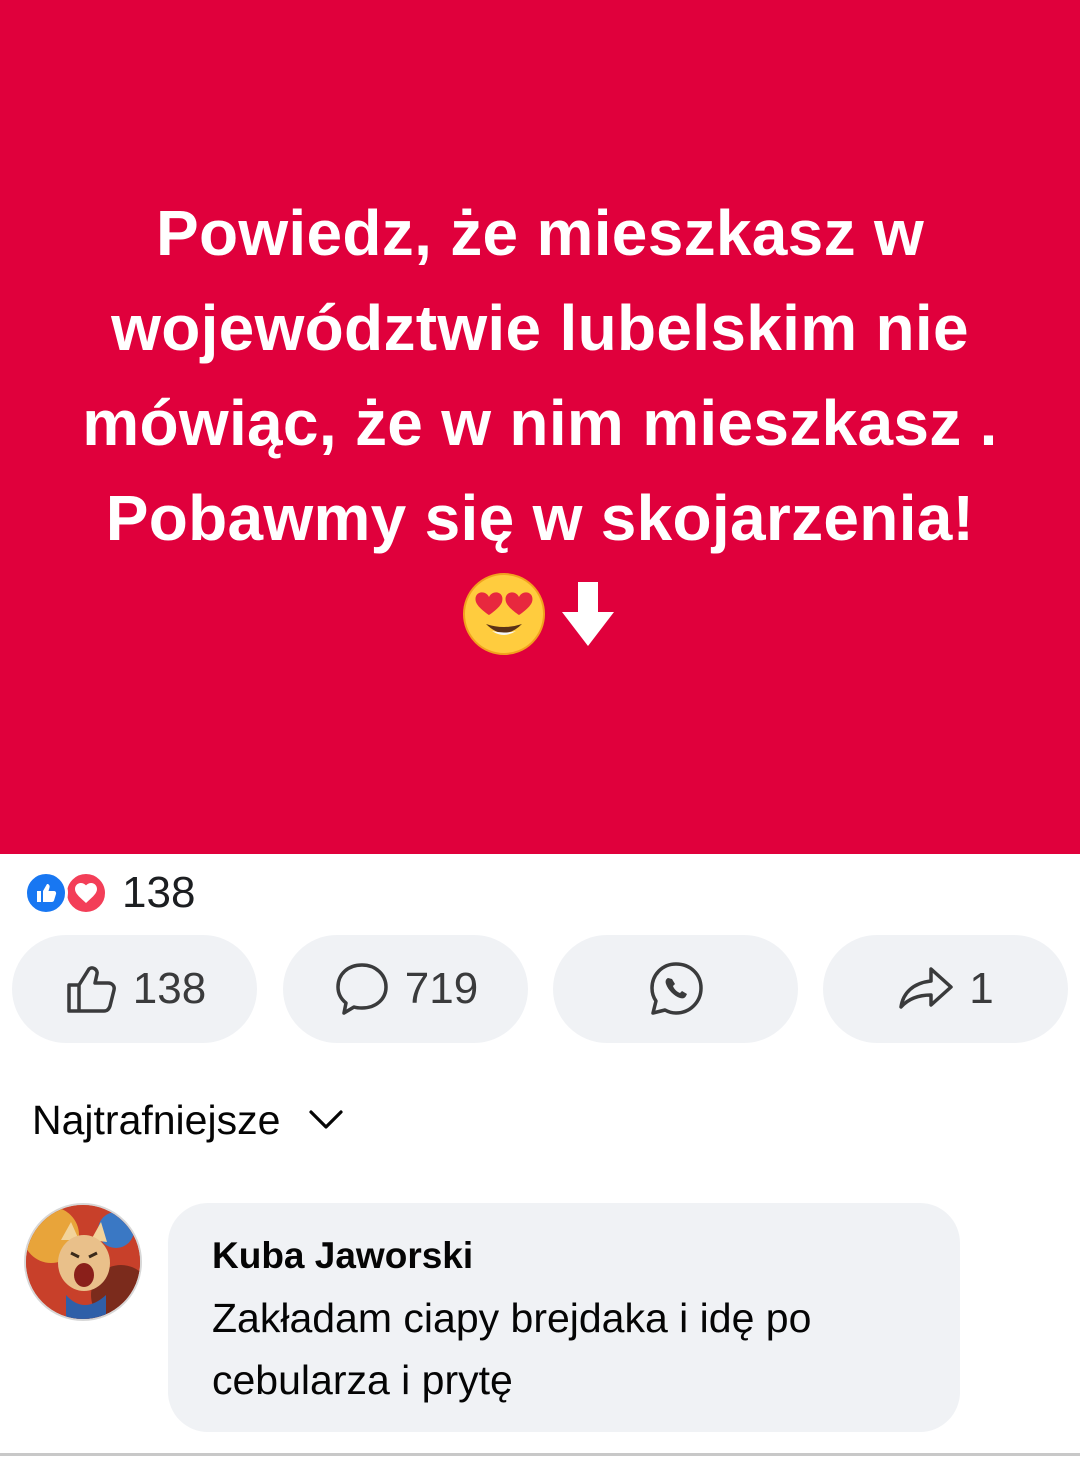 This screenshot has width=1080, height=1459. What do you see at coordinates (159, 892) in the screenshot?
I see `reaction-count: 138` at bounding box center [159, 892].